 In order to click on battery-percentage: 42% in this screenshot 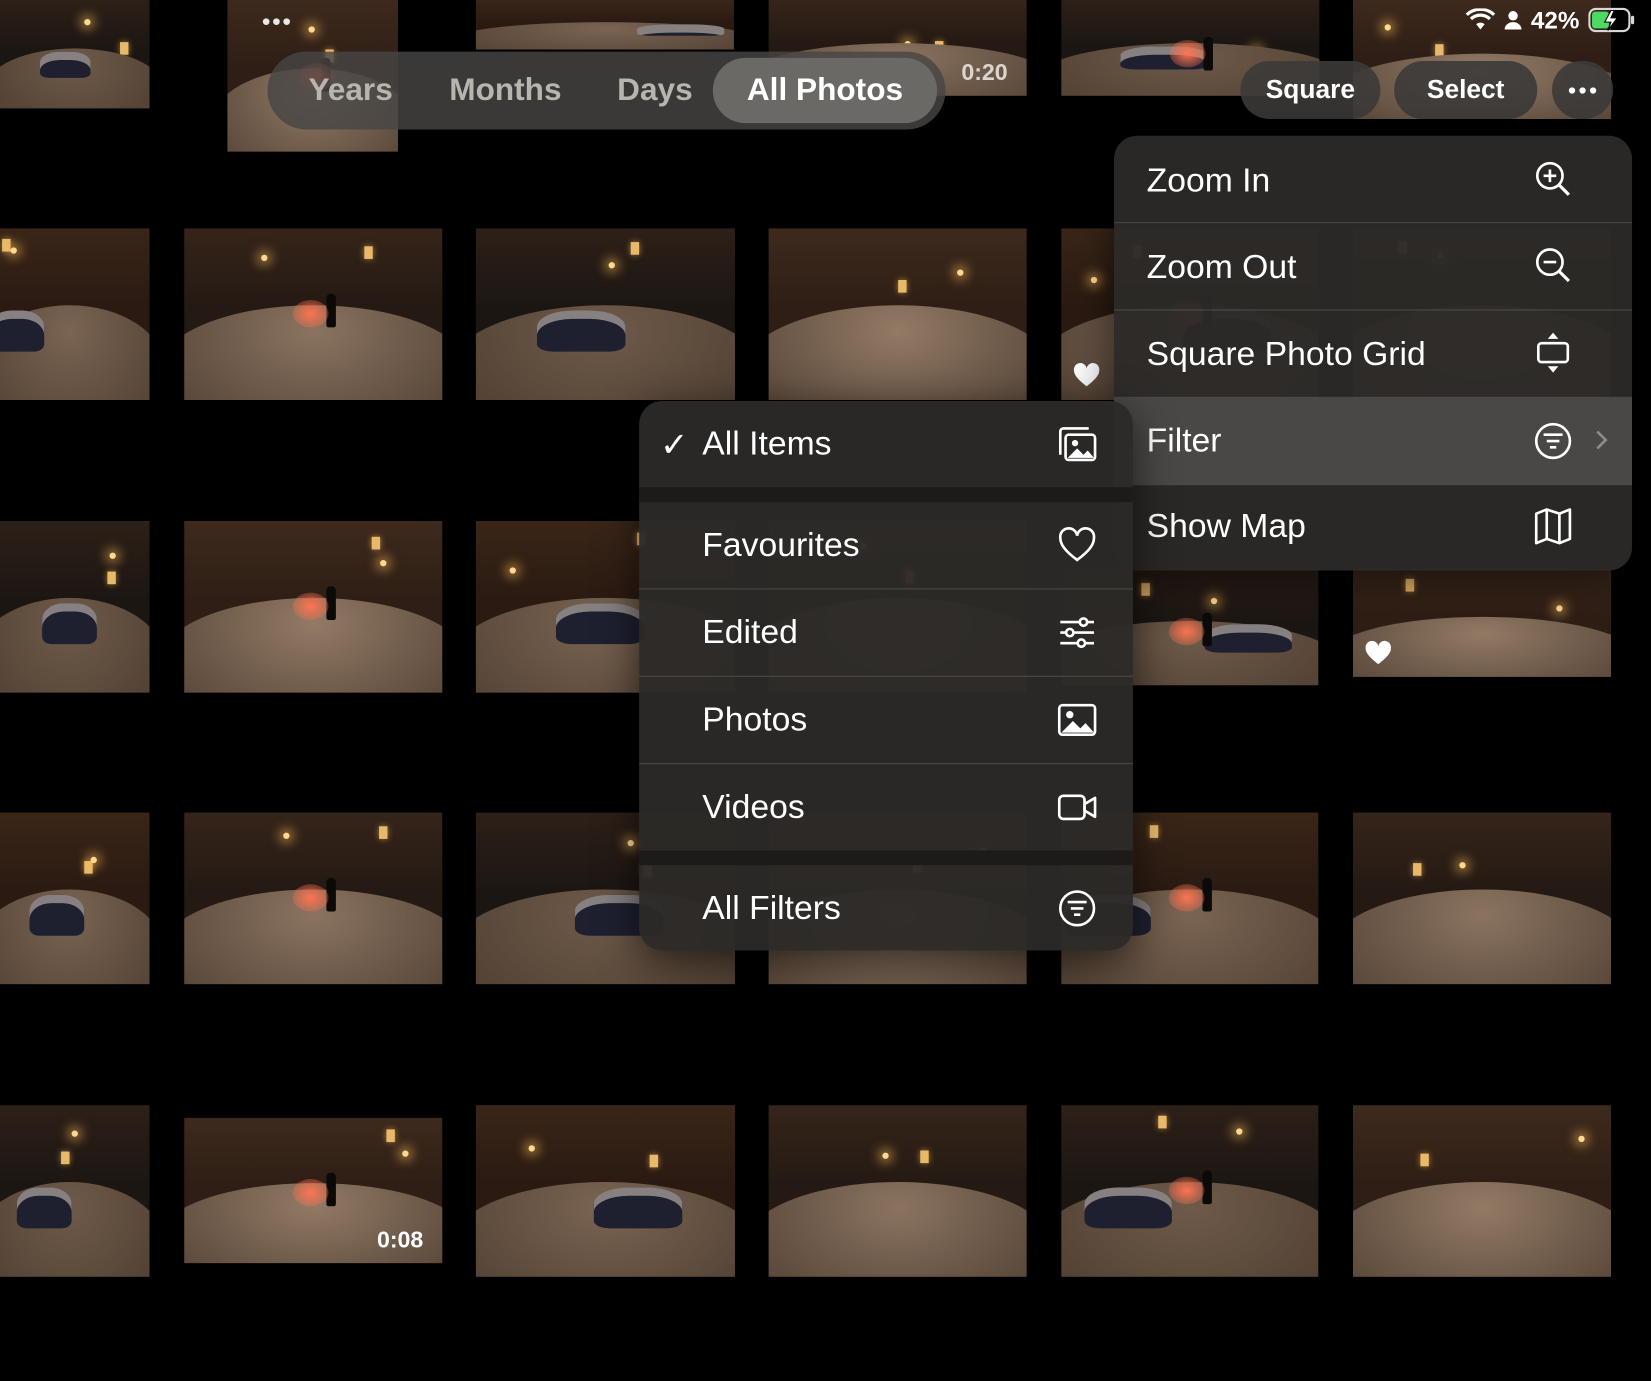, I will do `click(1555, 19)`.